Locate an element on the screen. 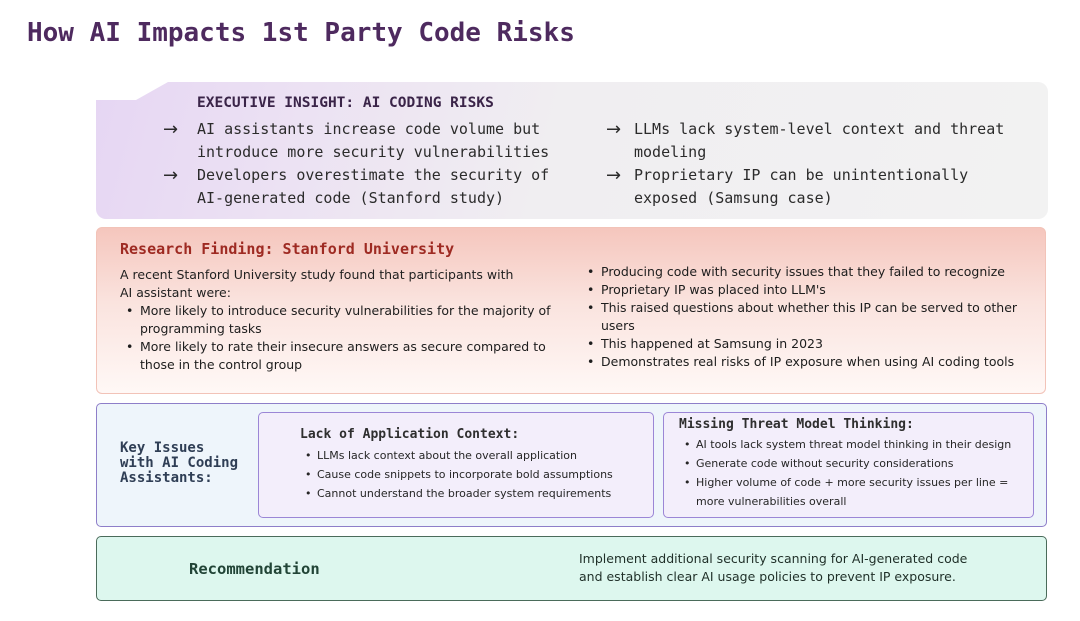  executive-insight-heading: EXECUTIVE INSIGHT: AI CODING RISKS is located at coordinates (345, 103).